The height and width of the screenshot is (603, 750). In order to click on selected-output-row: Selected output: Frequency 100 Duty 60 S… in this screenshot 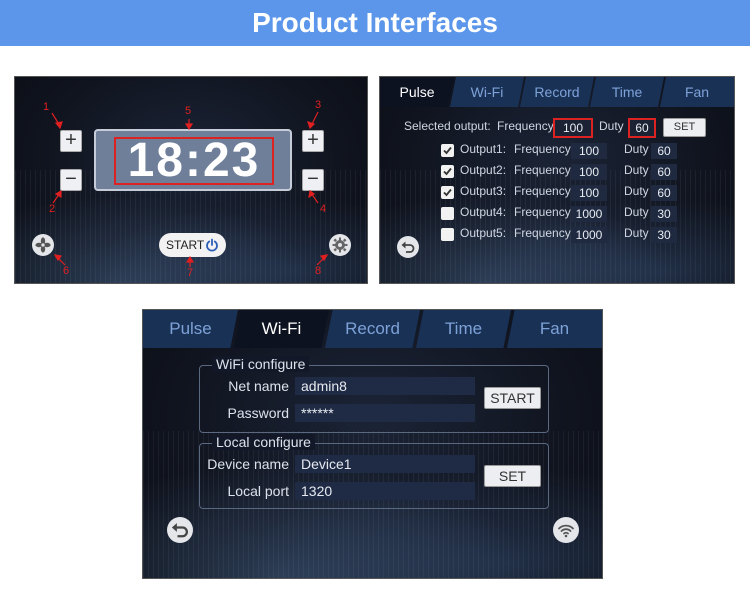, I will do `click(557, 128)`.